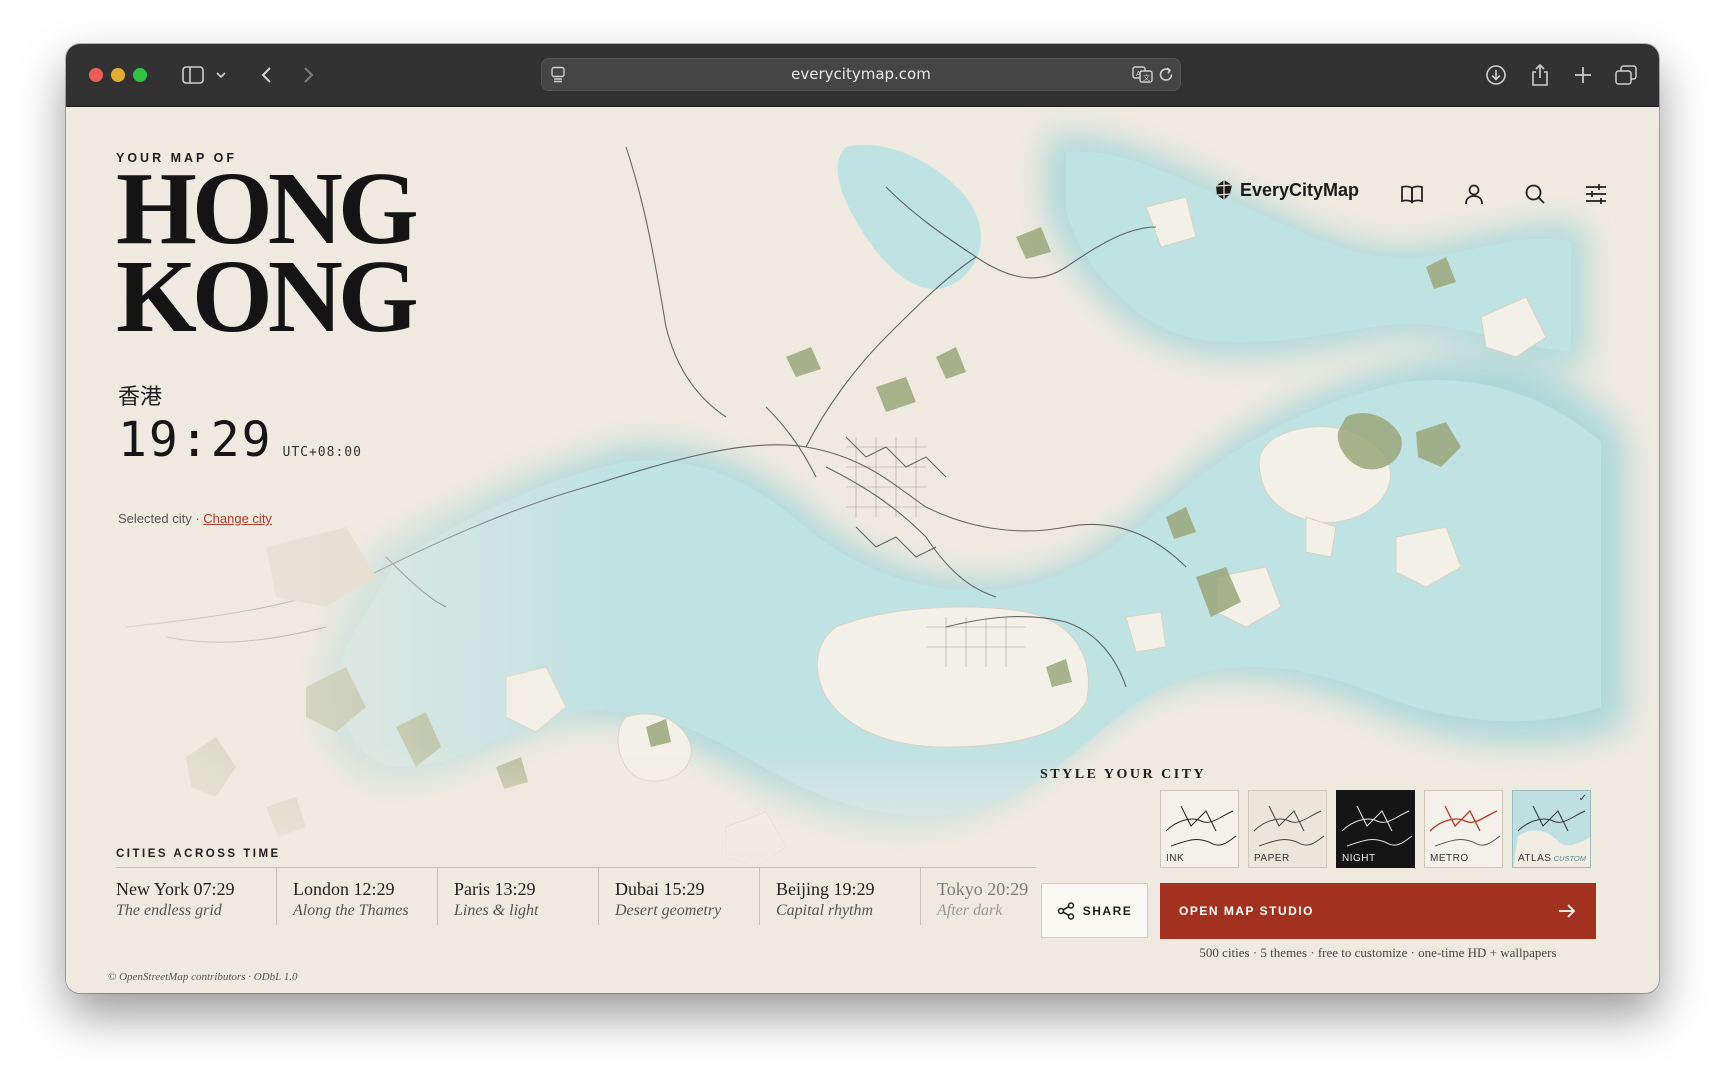  Describe the element at coordinates (118, 75) in the screenshot. I see `minimize-window-button` at that location.